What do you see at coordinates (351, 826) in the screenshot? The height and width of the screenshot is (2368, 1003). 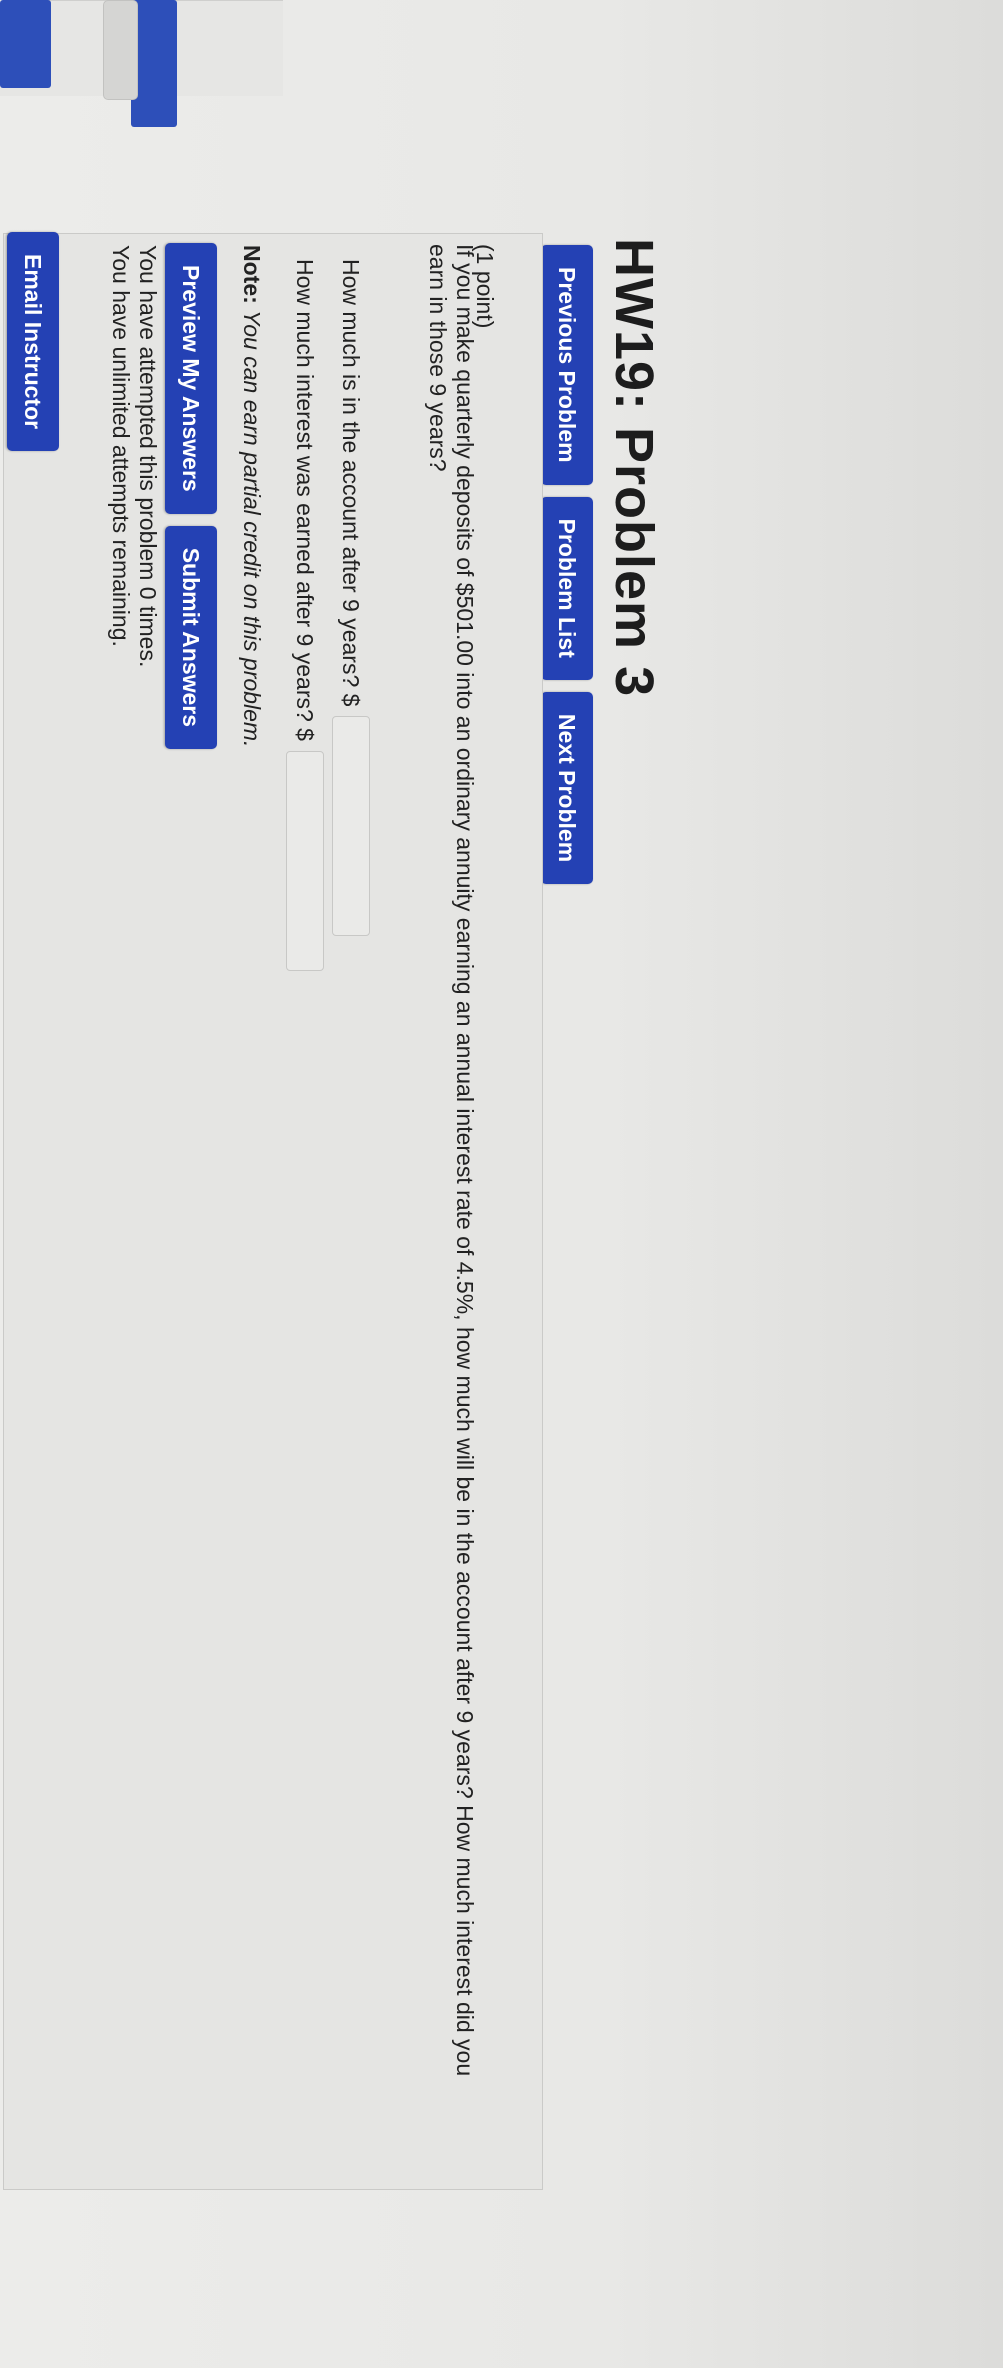 I see `answer-1-input` at bounding box center [351, 826].